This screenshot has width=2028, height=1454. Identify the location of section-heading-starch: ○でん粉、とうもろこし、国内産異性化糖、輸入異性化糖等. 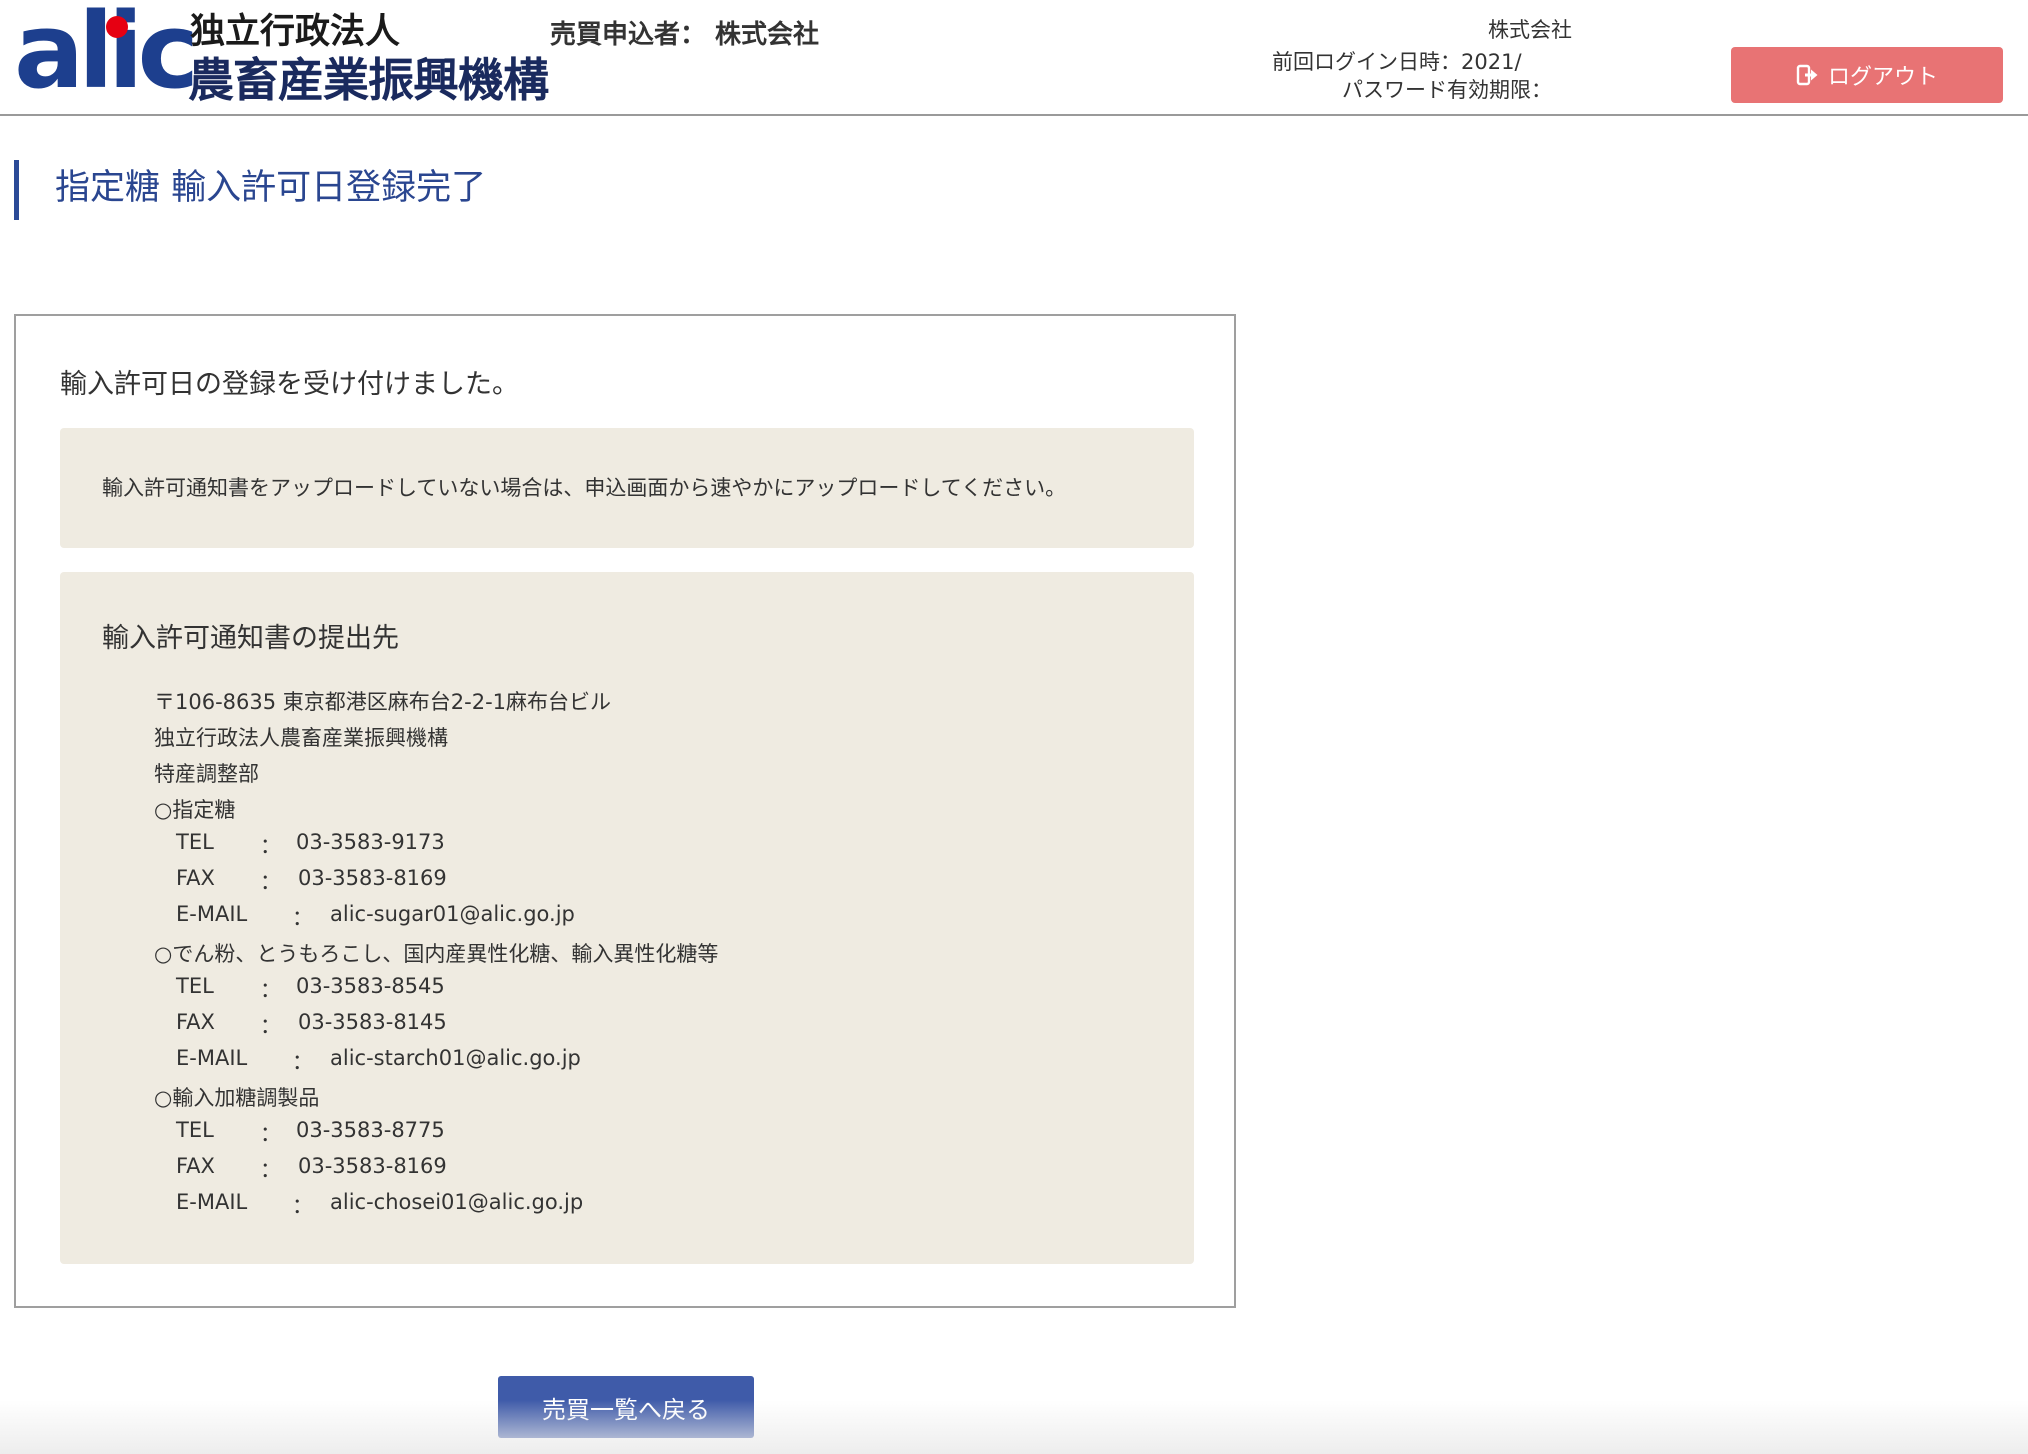
(436, 954).